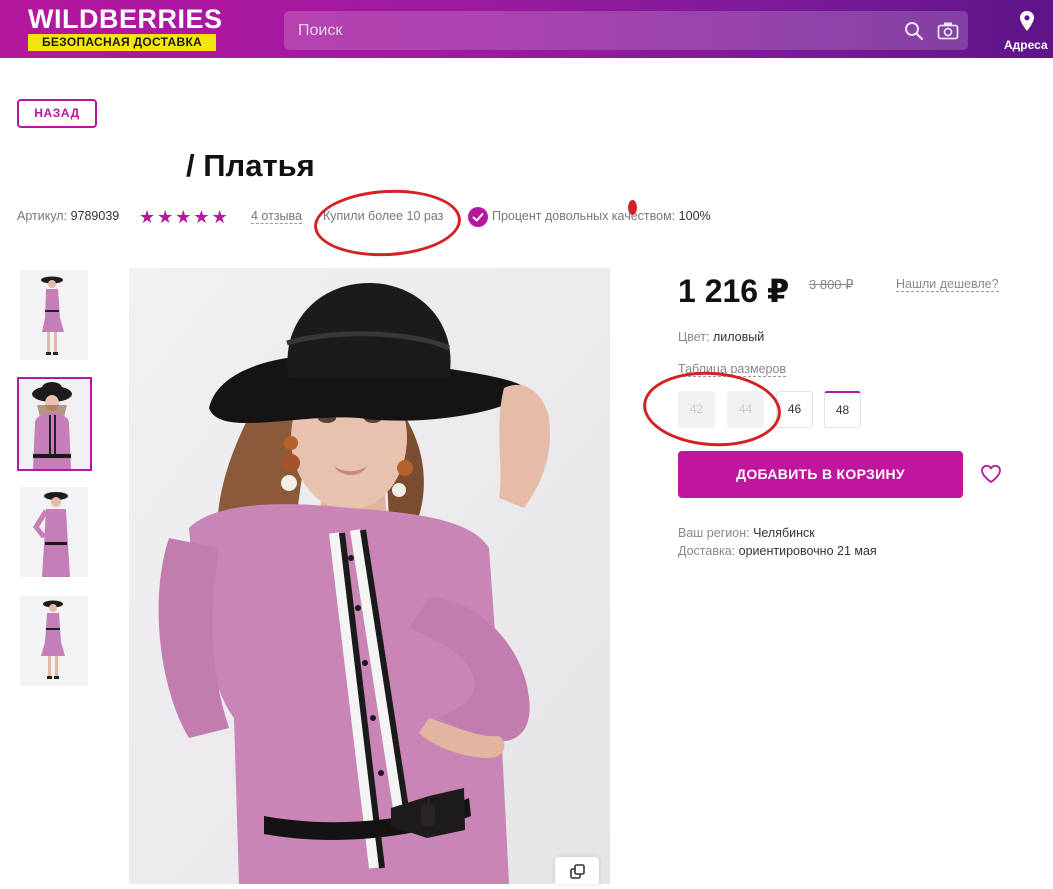 The image size is (1053, 889). Describe the element at coordinates (738, 337) in the screenshot. I see `color-value: лиловый` at that location.